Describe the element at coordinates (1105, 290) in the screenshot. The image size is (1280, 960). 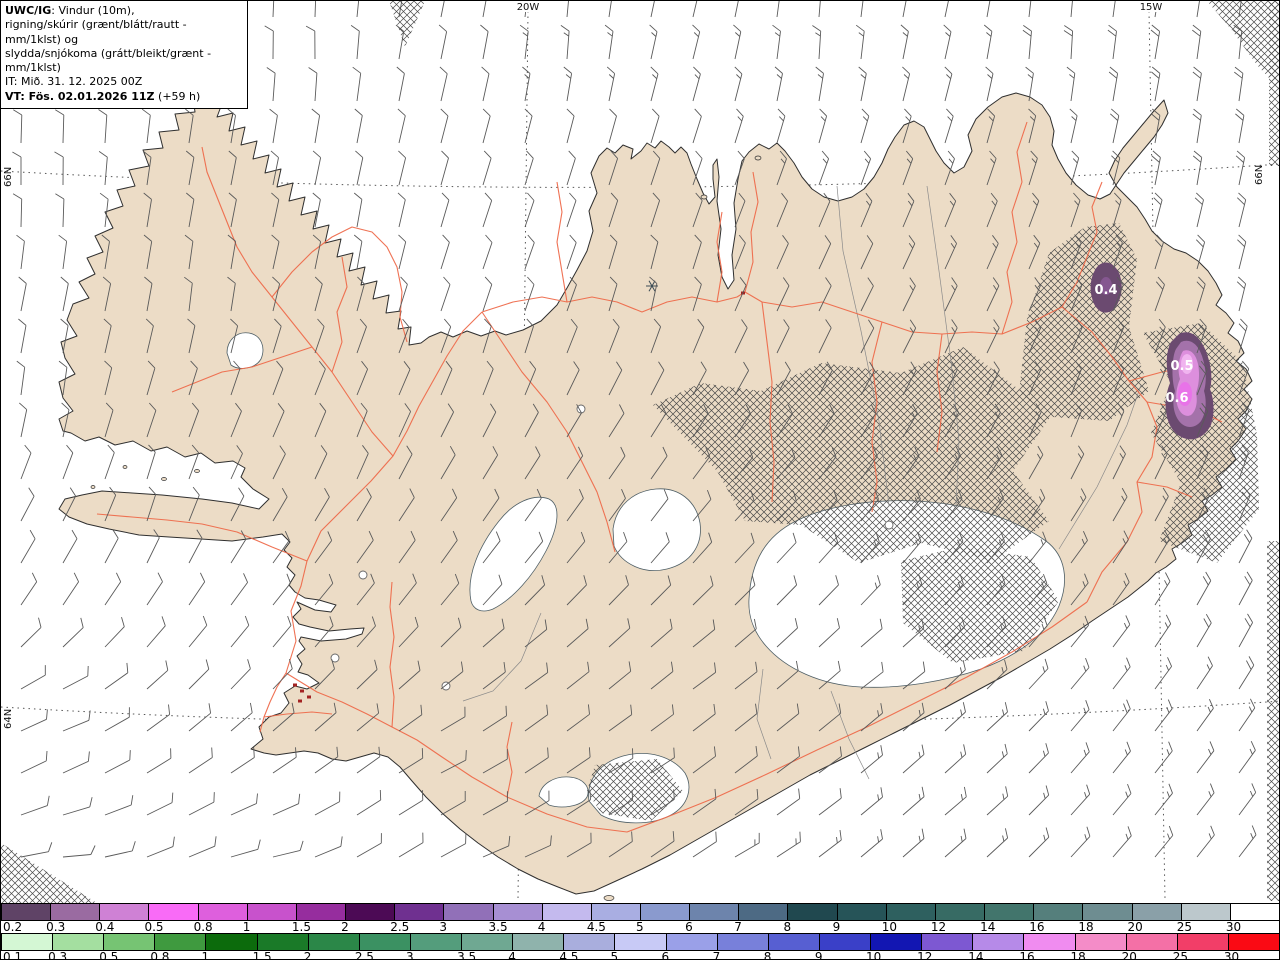
I see `precip-value-label: 0.4` at that location.